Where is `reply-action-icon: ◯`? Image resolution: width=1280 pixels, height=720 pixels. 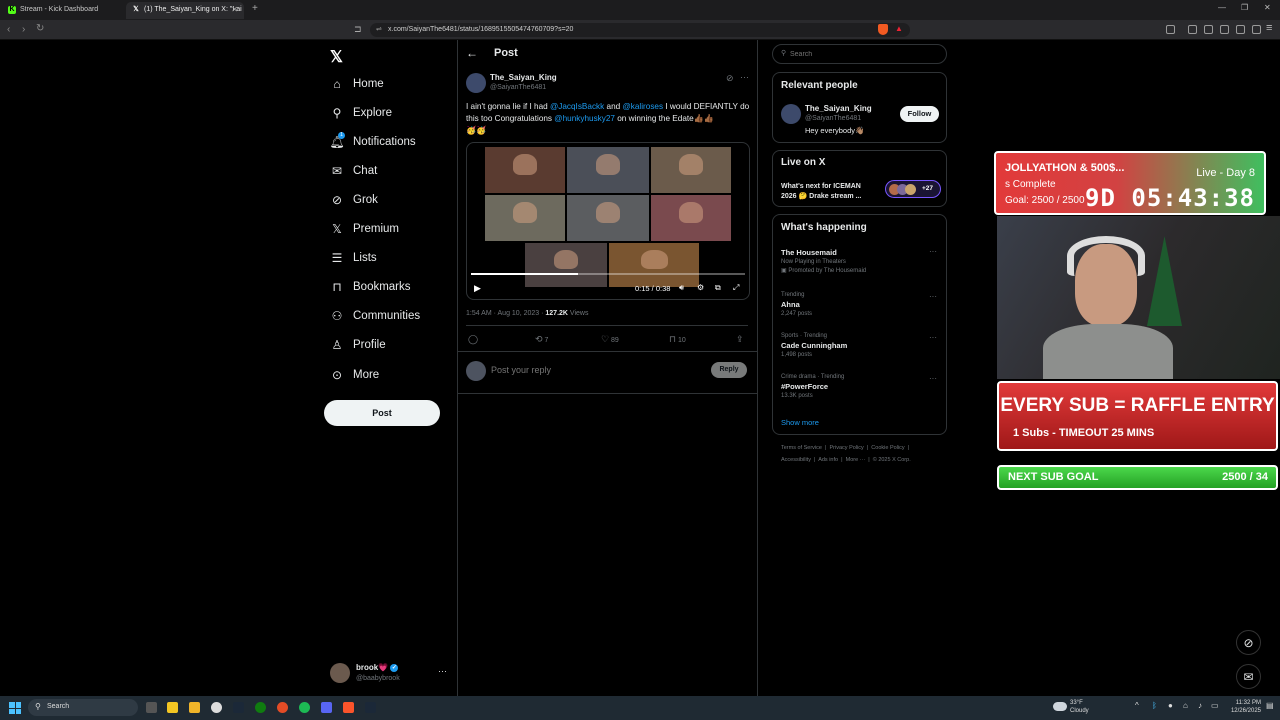
reply-action-icon: ◯ is located at coordinates (473, 339).